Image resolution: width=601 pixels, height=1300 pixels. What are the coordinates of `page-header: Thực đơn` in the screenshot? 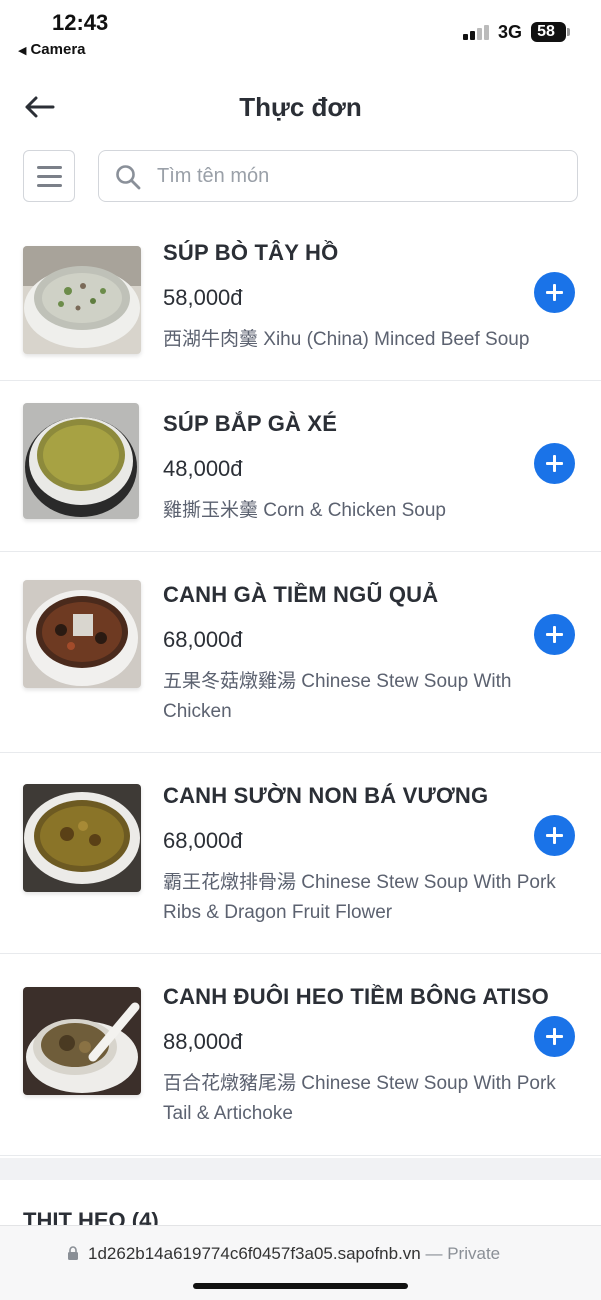 It's located at (300, 108).